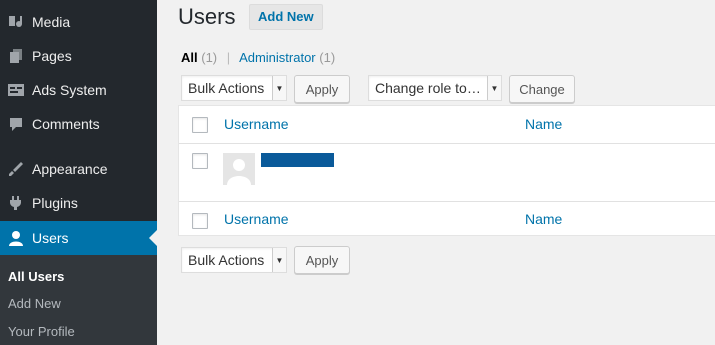 Image resolution: width=715 pixels, height=345 pixels. I want to click on table-row, so click(447, 172).